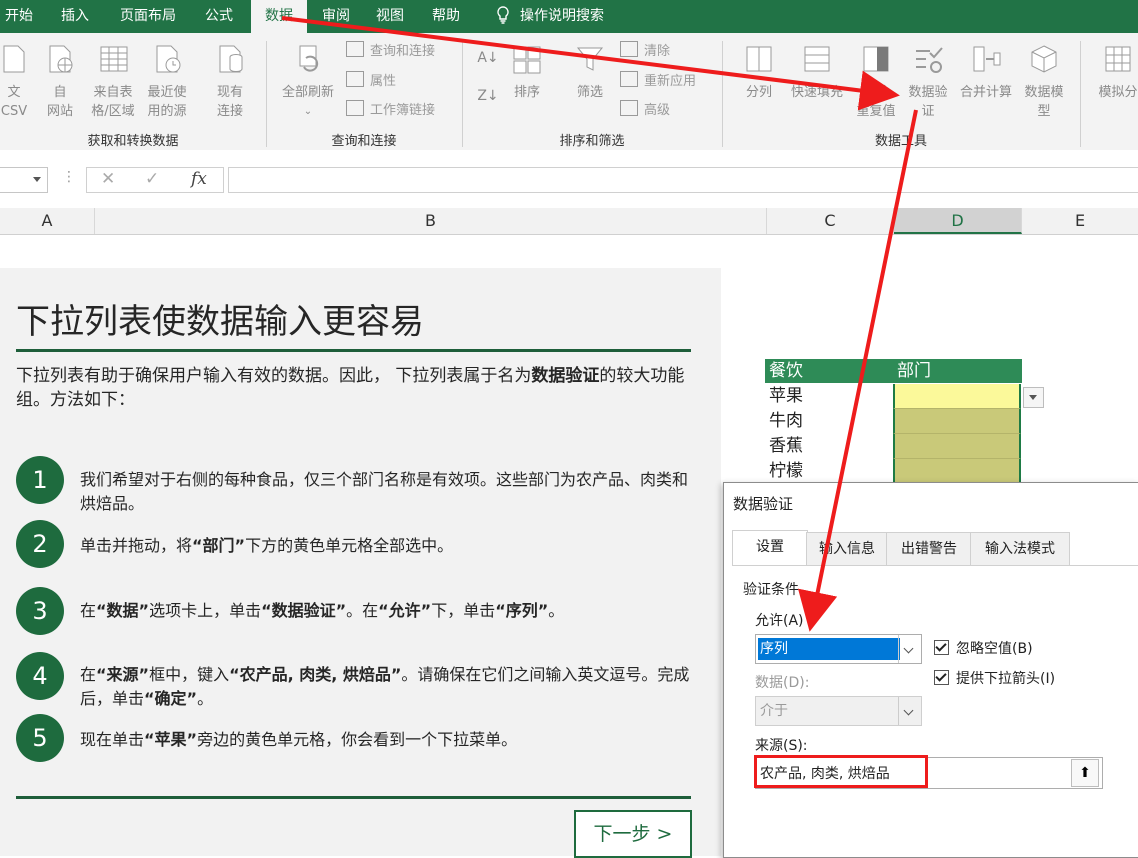 This screenshot has height=858, width=1138. Describe the element at coordinates (847, 548) in the screenshot. I see `tab-input-message: 输入信息` at that location.